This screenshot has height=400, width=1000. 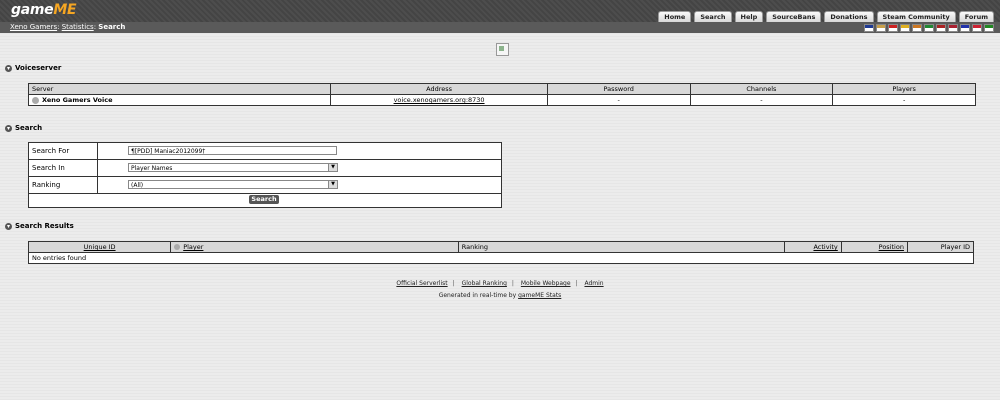 What do you see at coordinates (813, 247) in the screenshot?
I see `col-activity: Activity` at bounding box center [813, 247].